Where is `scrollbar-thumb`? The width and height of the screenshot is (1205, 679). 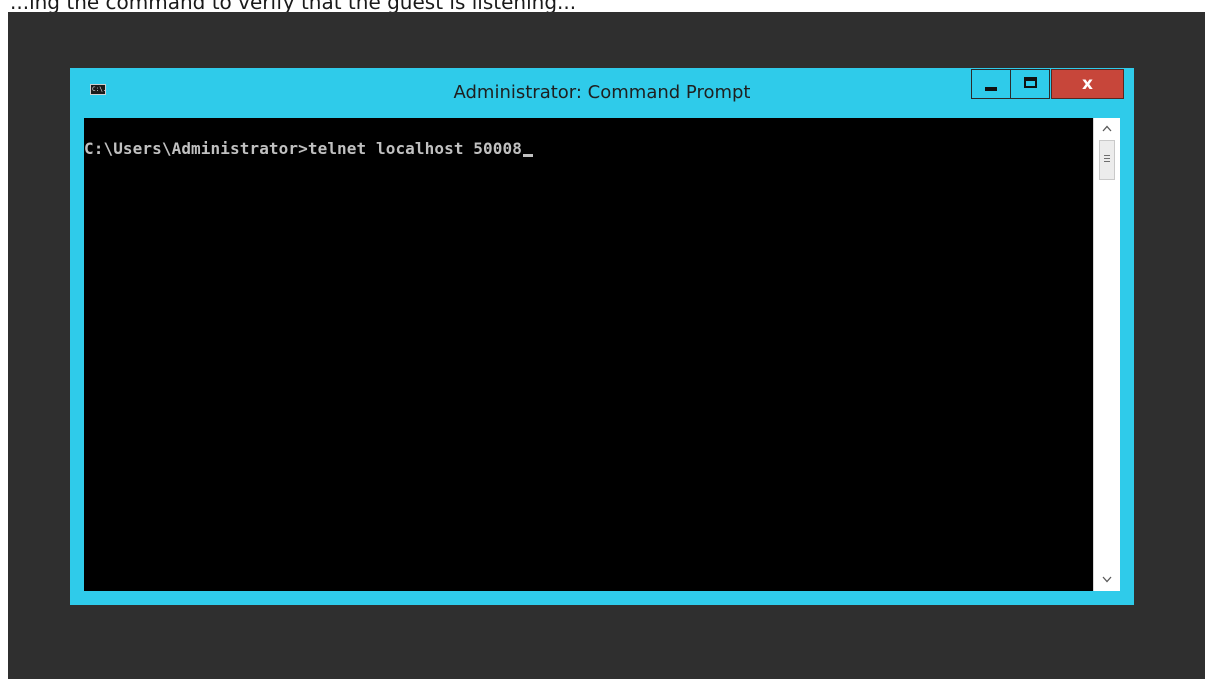 scrollbar-thumb is located at coordinates (1107, 160).